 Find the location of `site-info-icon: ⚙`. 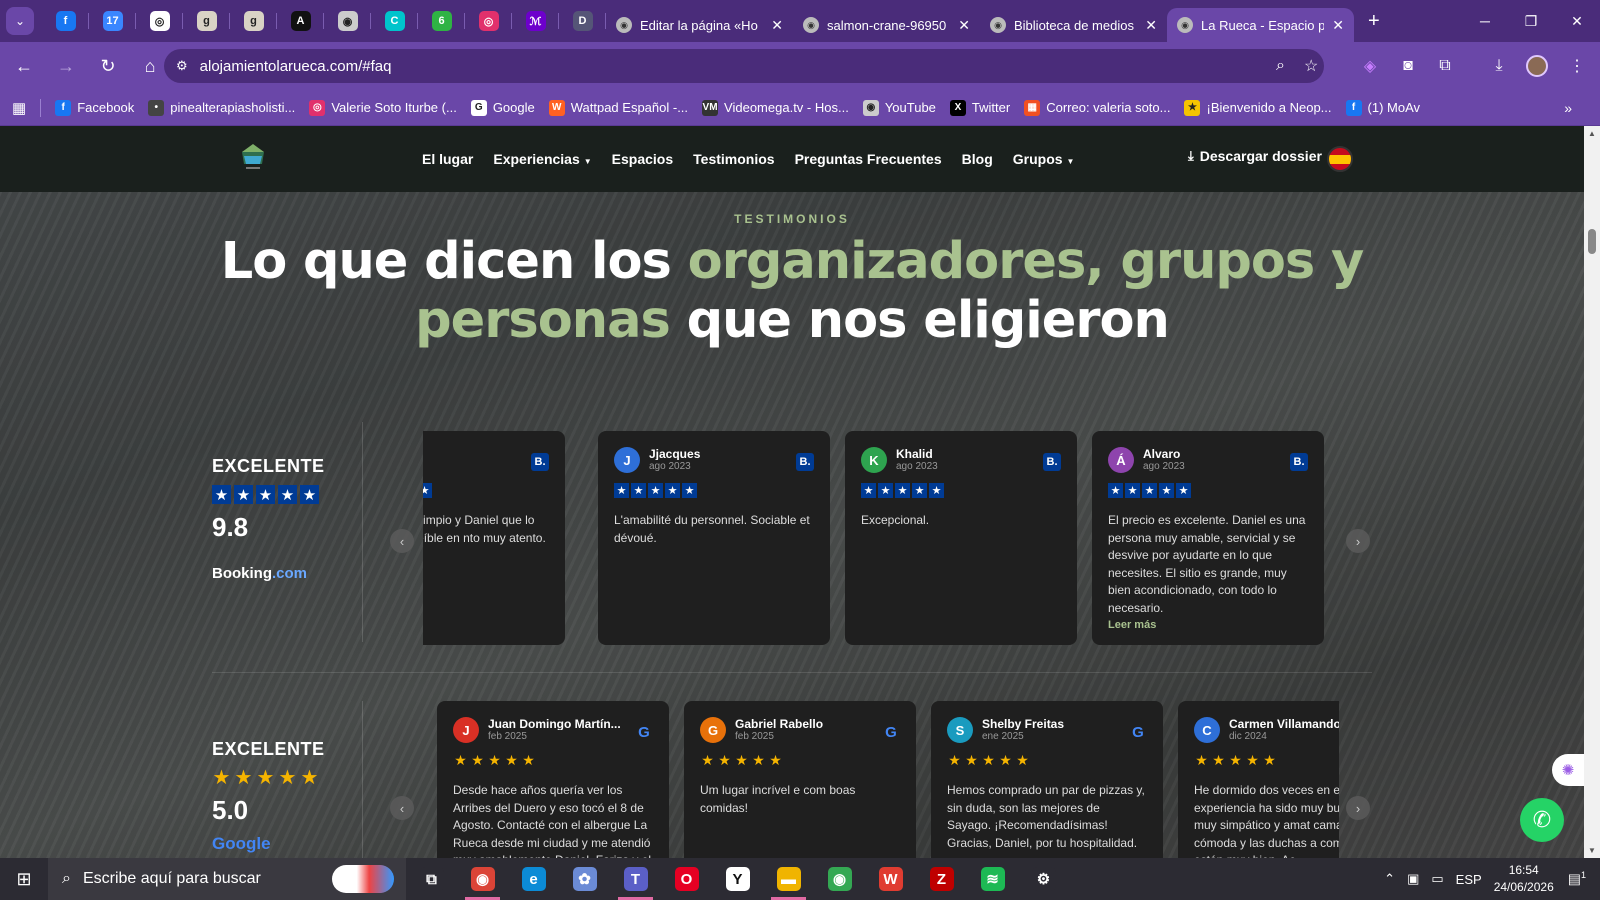

site-info-icon: ⚙ is located at coordinates (182, 66).